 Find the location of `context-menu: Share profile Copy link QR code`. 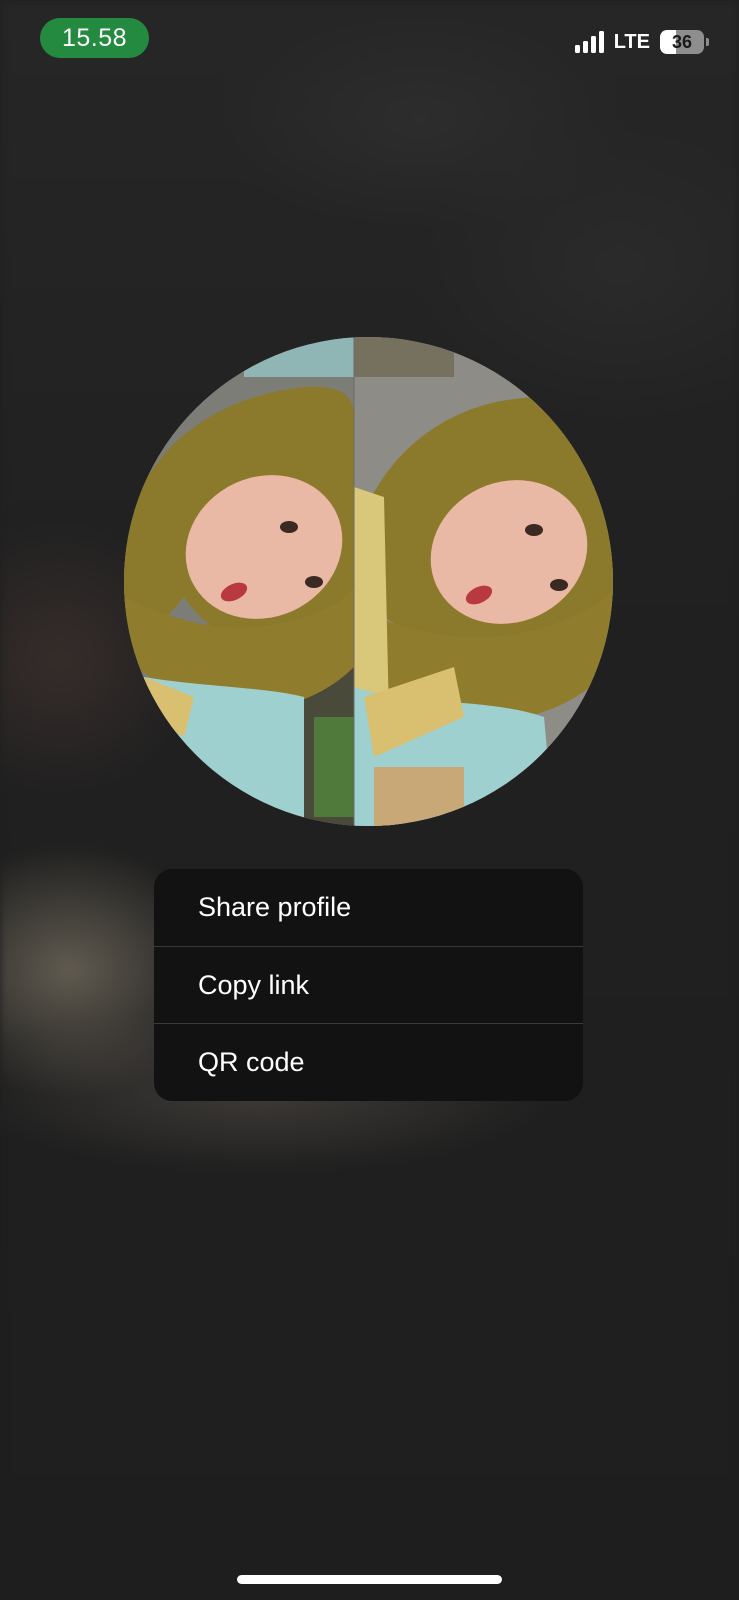

context-menu: Share profile Copy link QR code is located at coordinates (368, 985).